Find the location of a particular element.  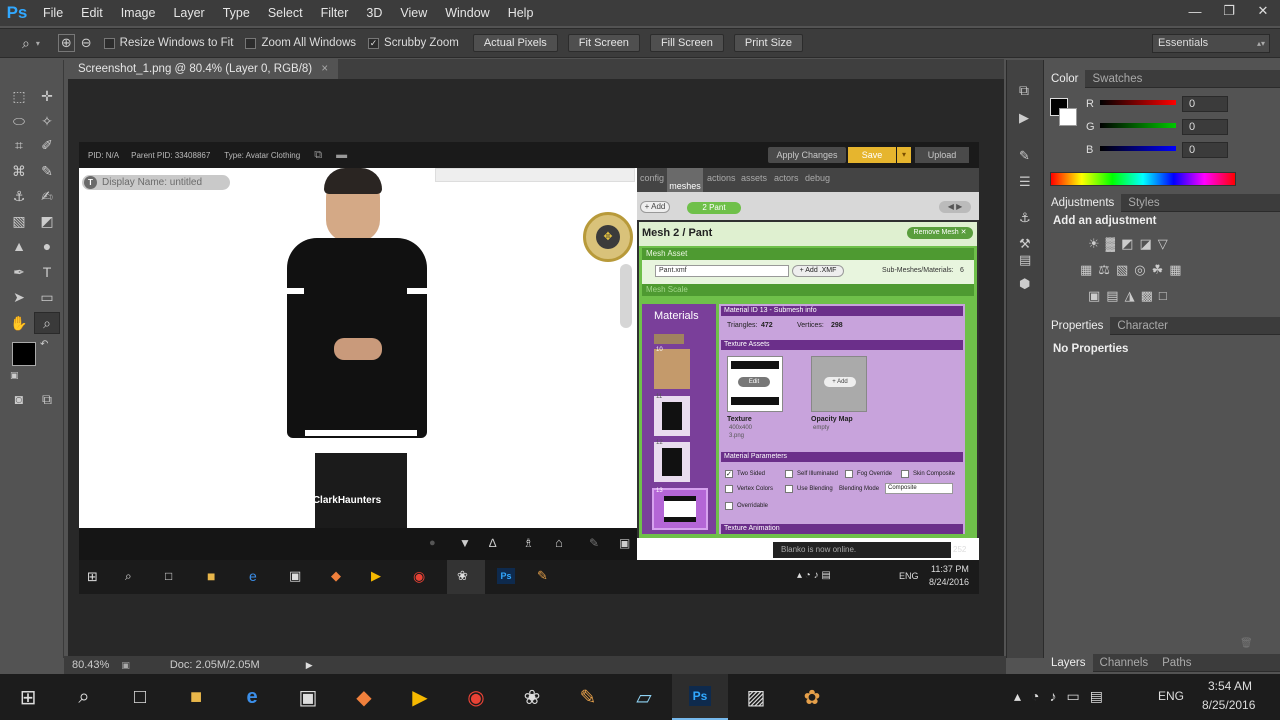

b-value: 0 is located at coordinates (1205, 150).